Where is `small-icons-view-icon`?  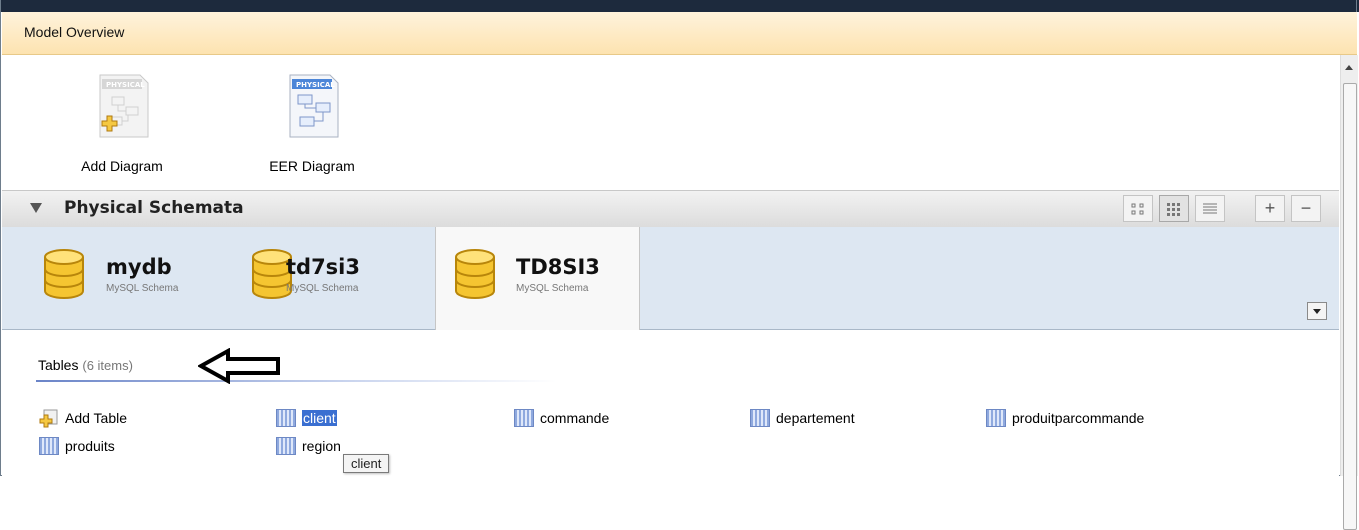 small-icons-view-icon is located at coordinates (1137, 208).